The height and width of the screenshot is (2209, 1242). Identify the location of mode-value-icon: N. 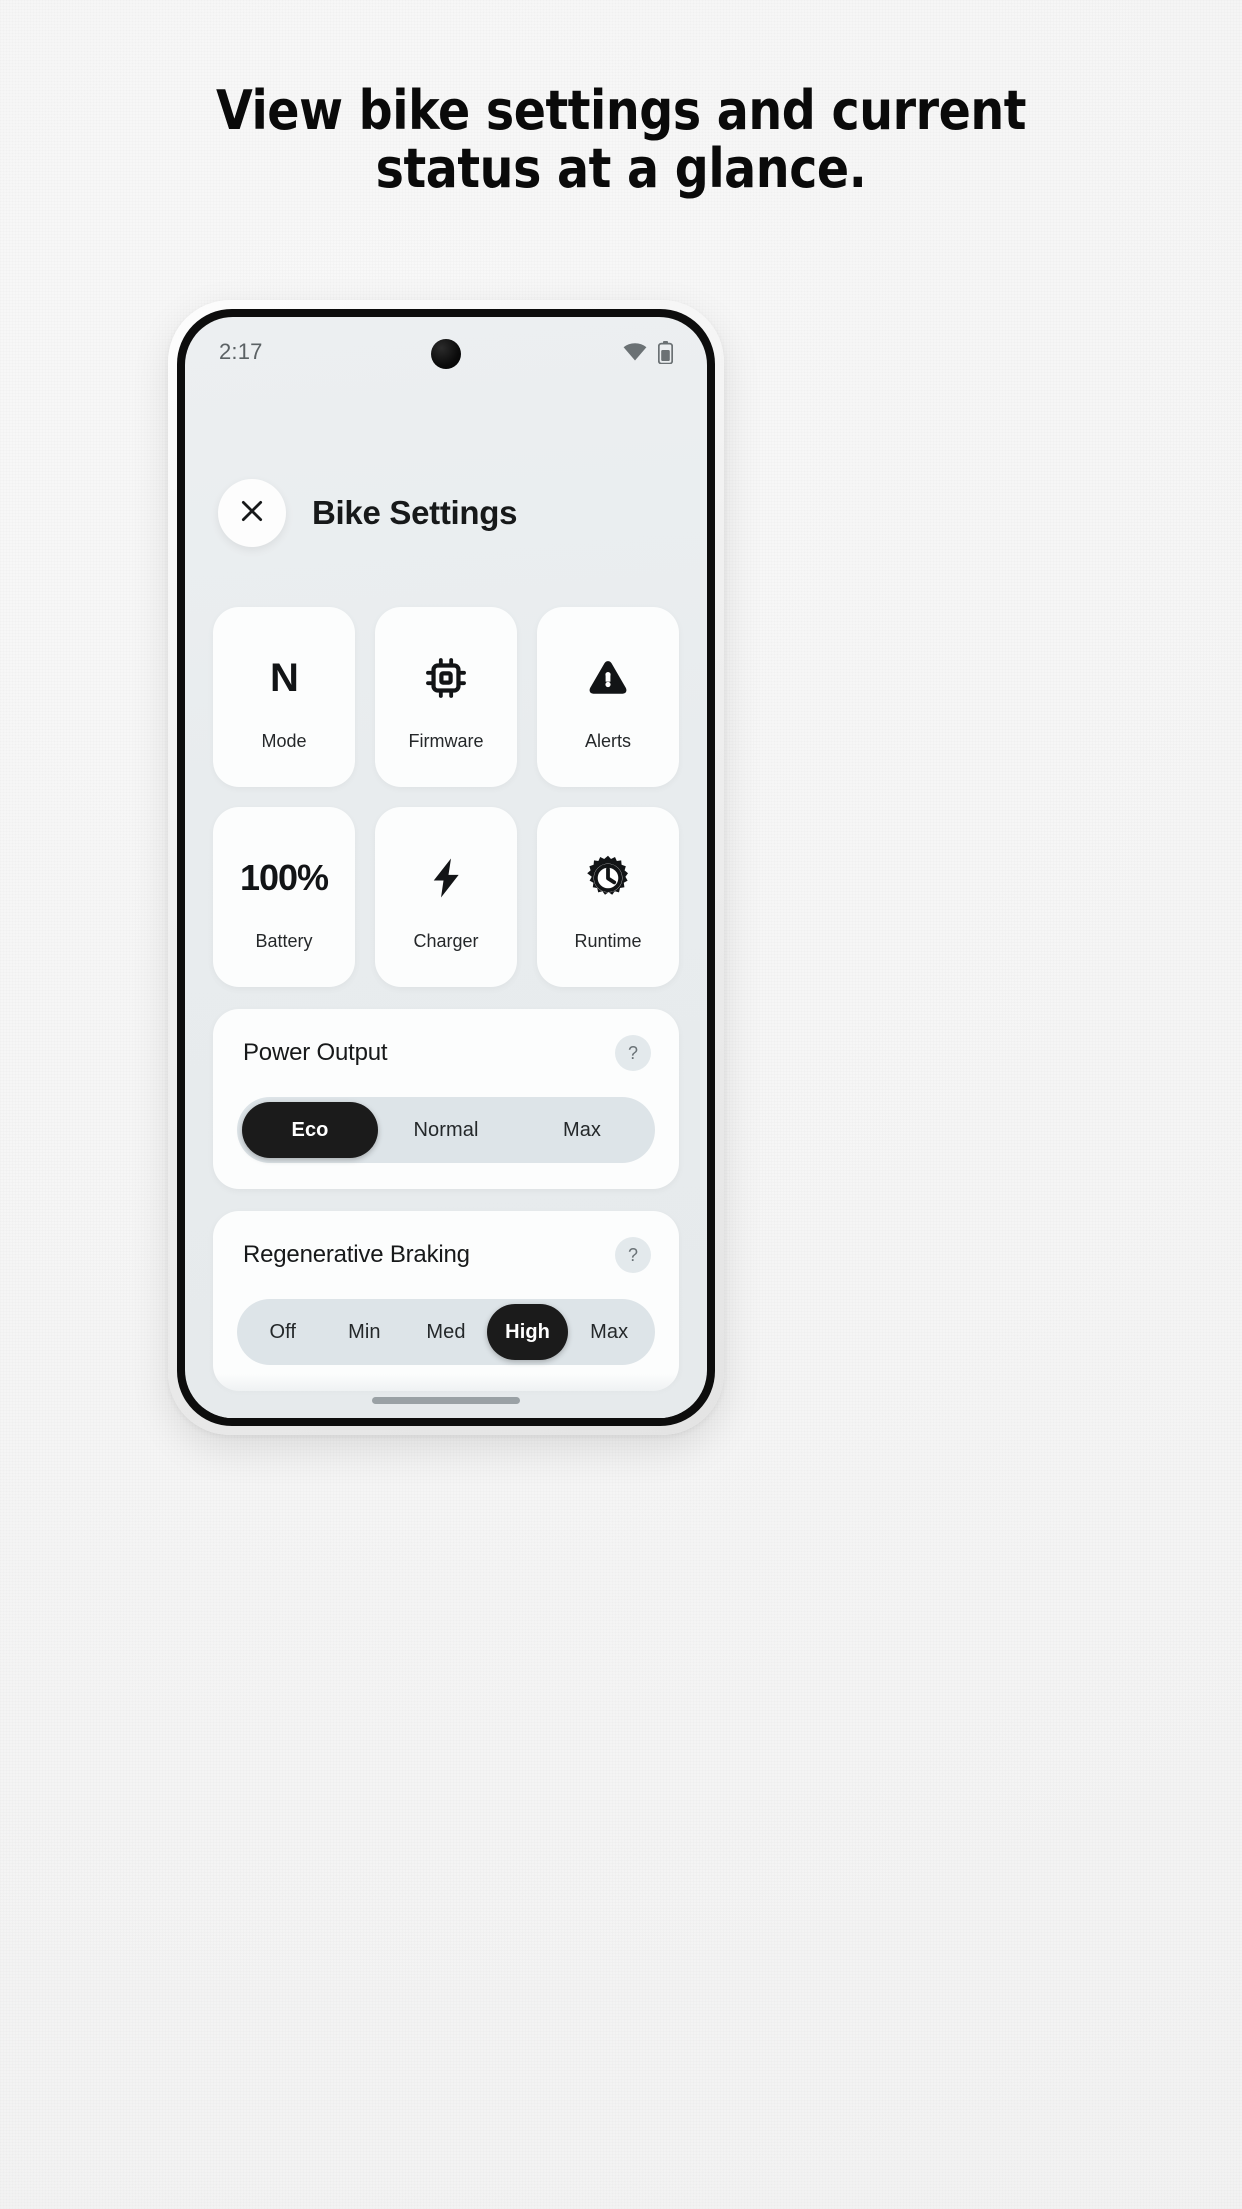
(284, 678).